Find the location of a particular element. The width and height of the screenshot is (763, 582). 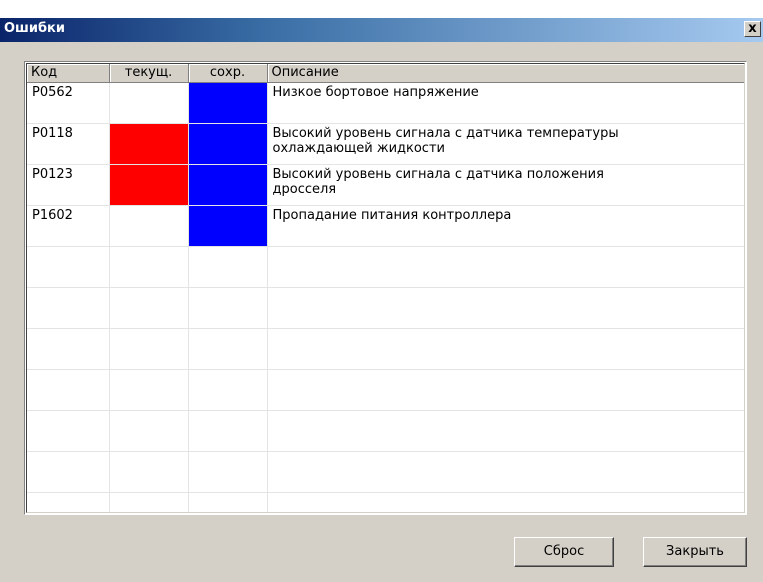

error-code-cell: P1602 is located at coordinates (68, 226).